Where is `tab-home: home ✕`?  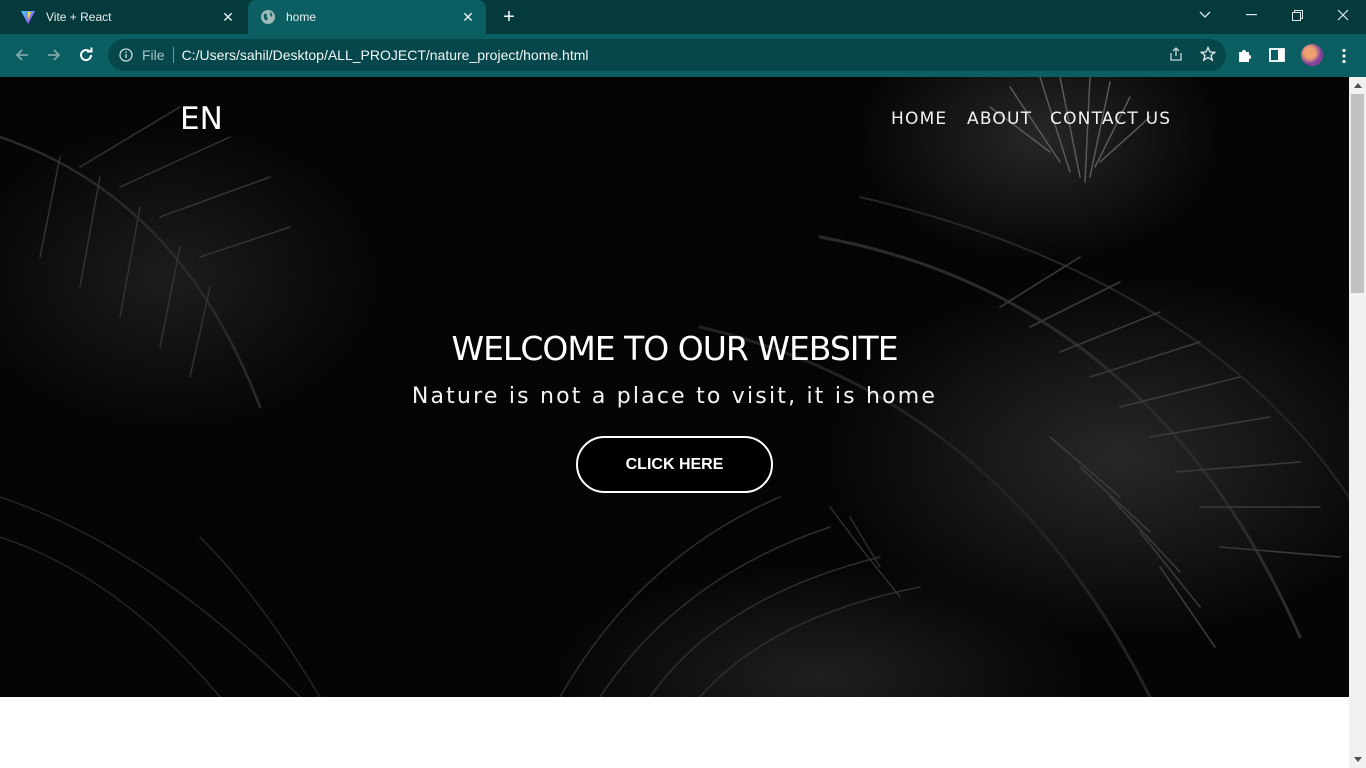 tab-home: home ✕ is located at coordinates (367, 17).